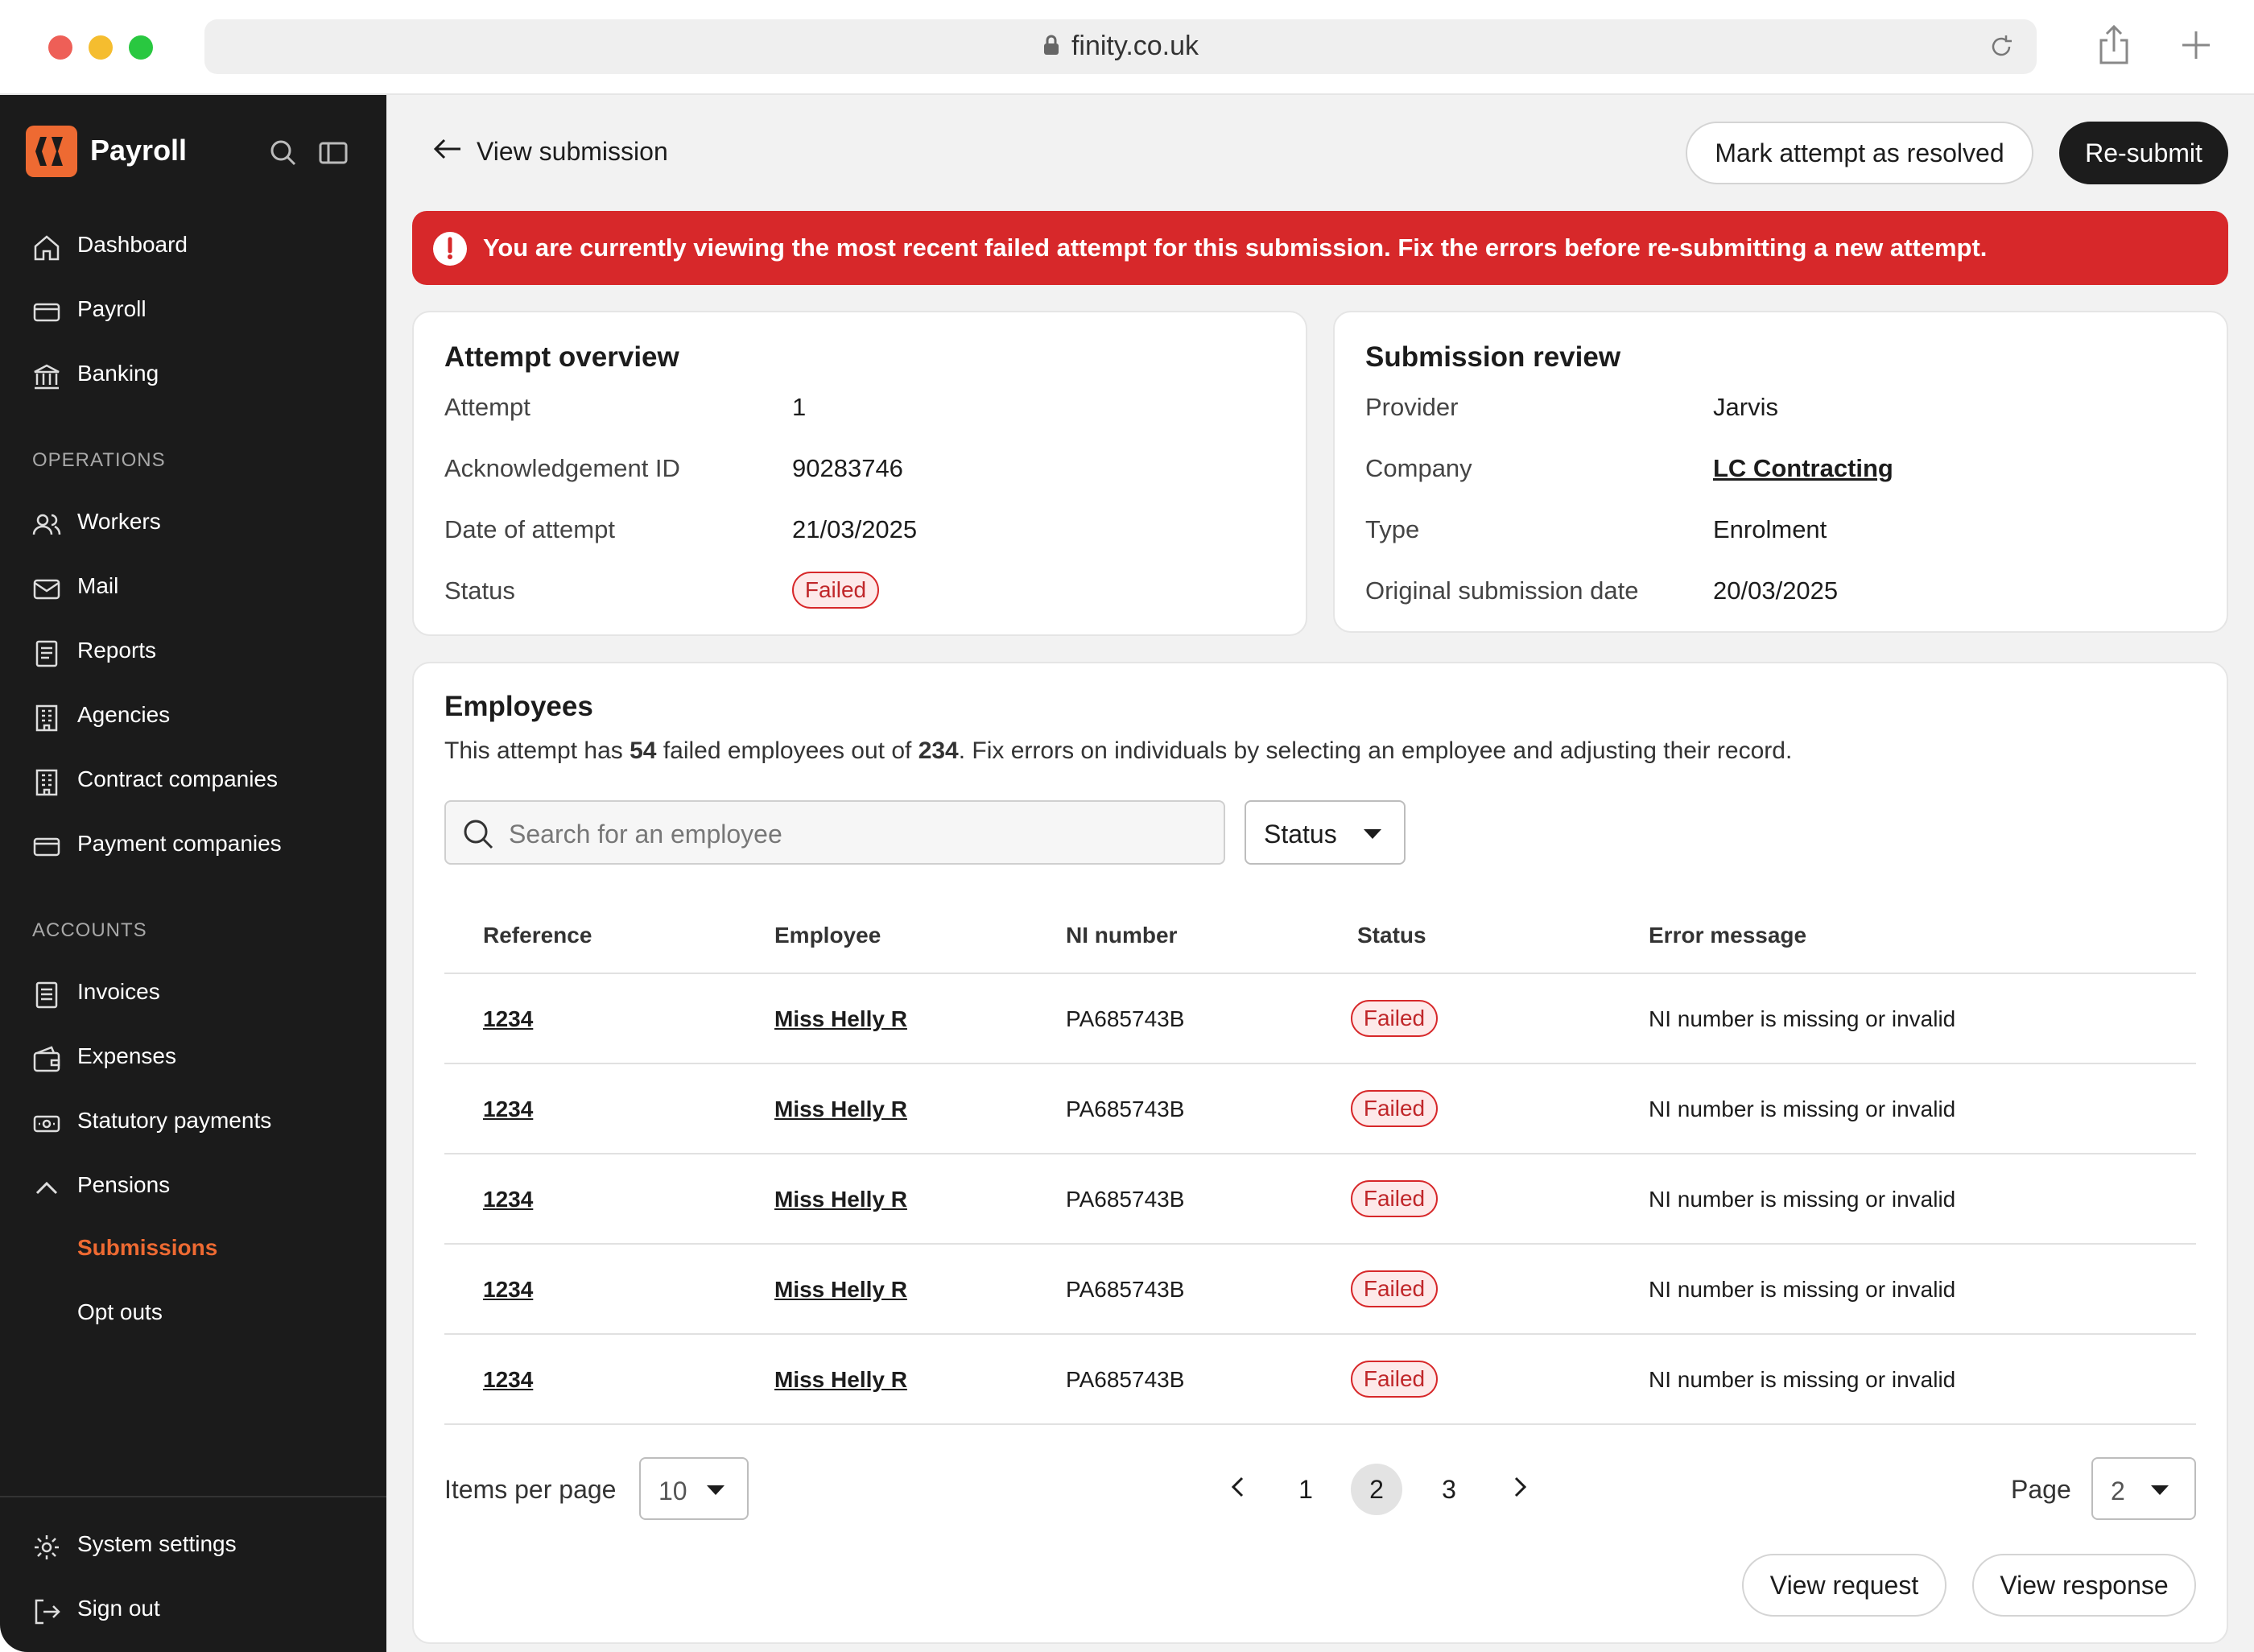 This screenshot has height=1652, width=2254. Describe the element at coordinates (537, 936) in the screenshot. I see `column-header-reference: Reference` at that location.